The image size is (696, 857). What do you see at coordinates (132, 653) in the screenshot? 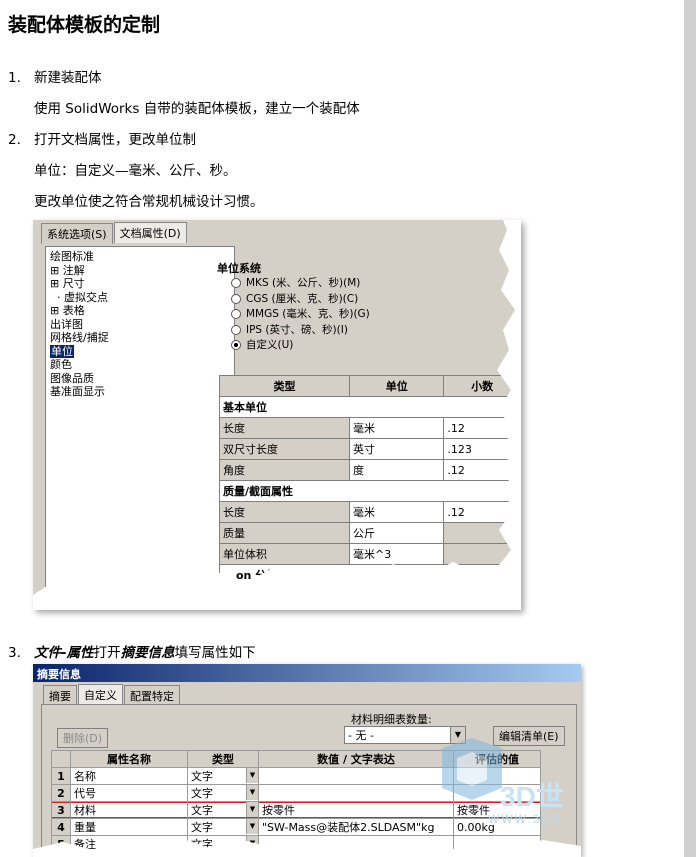
I see `step-3: 3. 文件-属性打开摘要信息填写属性如下` at bounding box center [132, 653].